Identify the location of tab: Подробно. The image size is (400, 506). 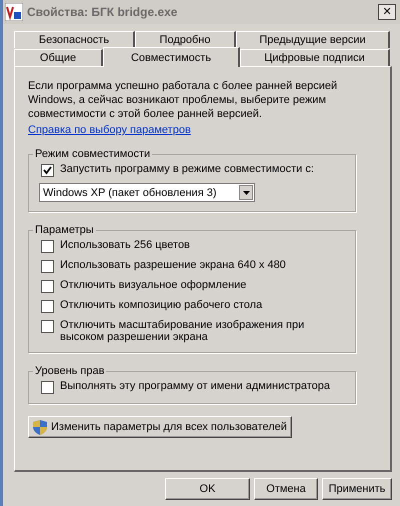
(185, 39).